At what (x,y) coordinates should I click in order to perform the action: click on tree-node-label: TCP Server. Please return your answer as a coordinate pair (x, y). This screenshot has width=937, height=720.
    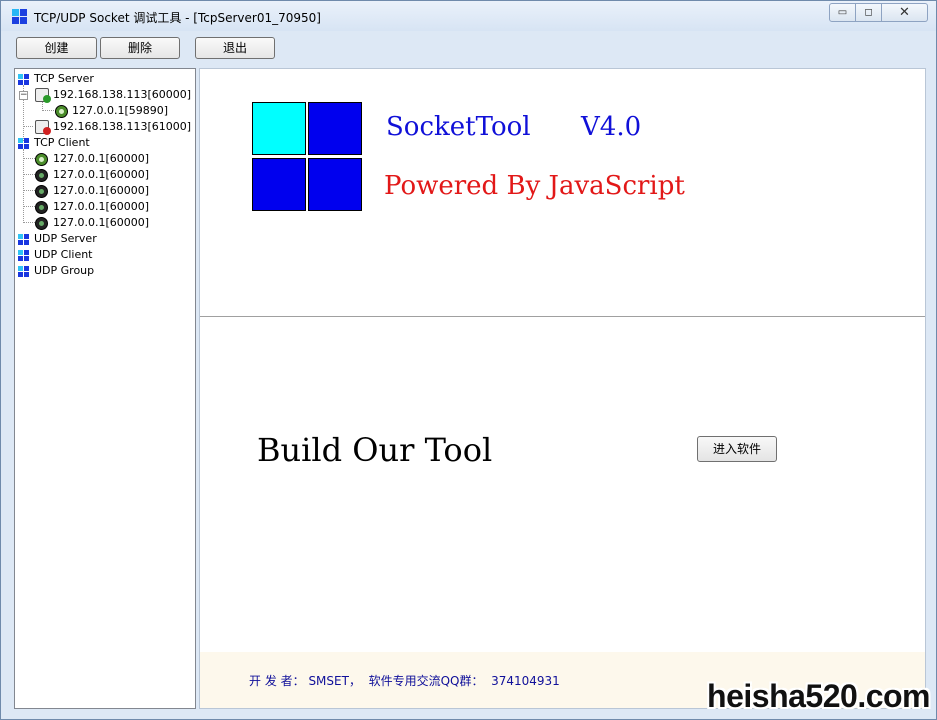
    Looking at the image, I should click on (64, 78).